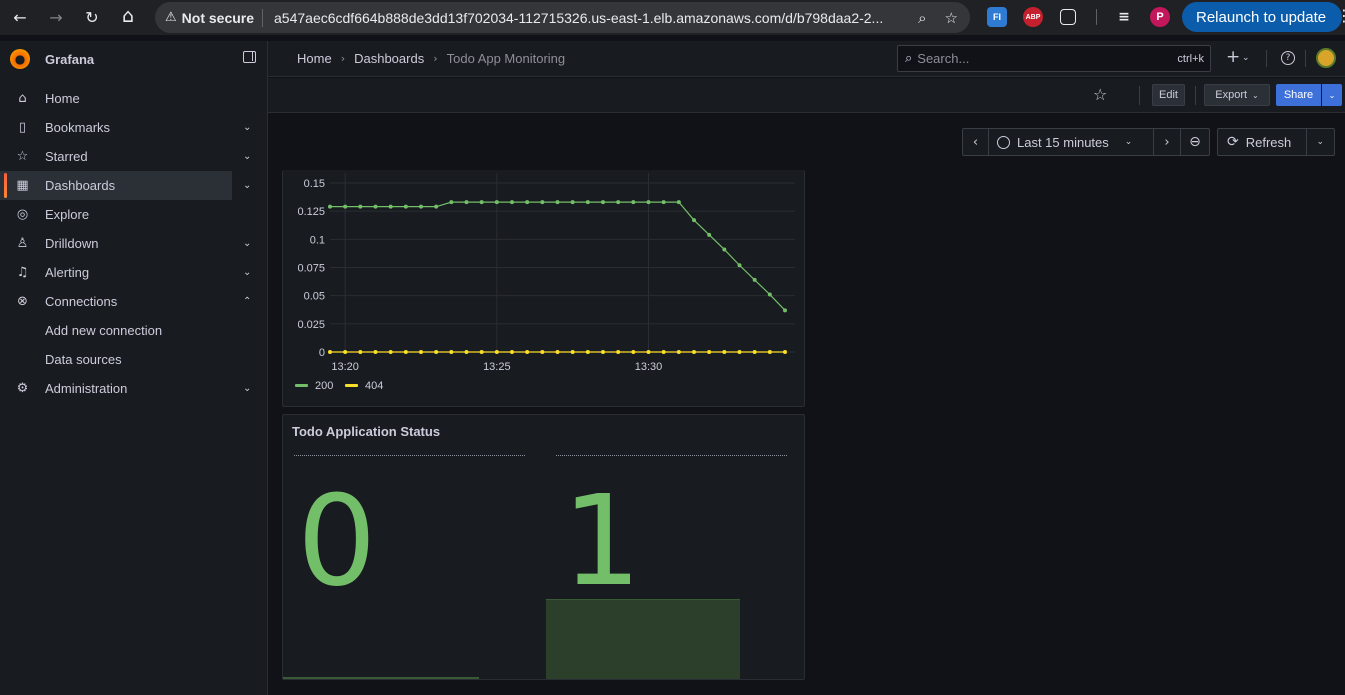  What do you see at coordinates (204, 17) in the screenshot?
I see `security-chip: ⚠ Not secure` at bounding box center [204, 17].